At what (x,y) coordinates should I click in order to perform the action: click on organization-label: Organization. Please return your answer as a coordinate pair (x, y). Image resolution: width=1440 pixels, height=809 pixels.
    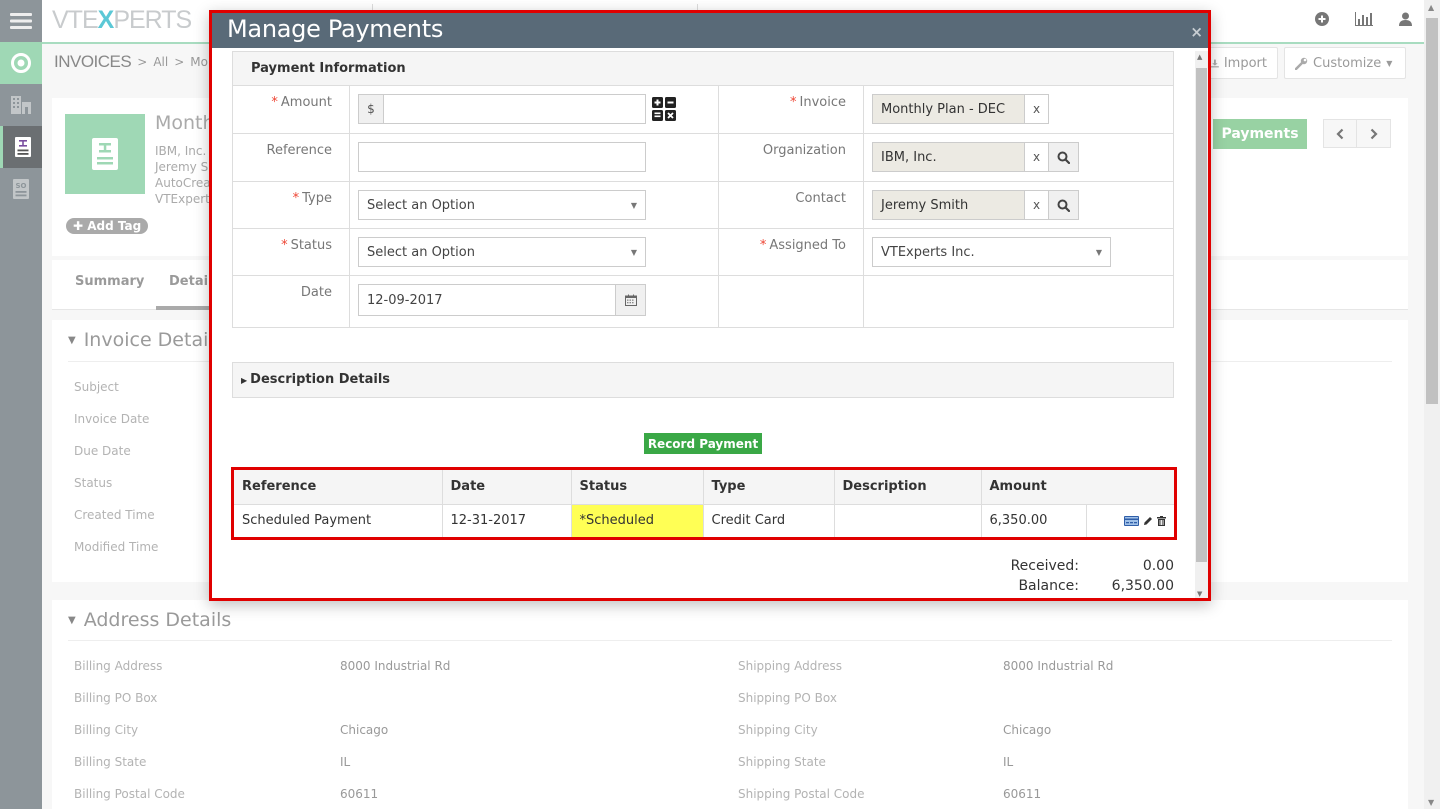
    Looking at the image, I should click on (791, 157).